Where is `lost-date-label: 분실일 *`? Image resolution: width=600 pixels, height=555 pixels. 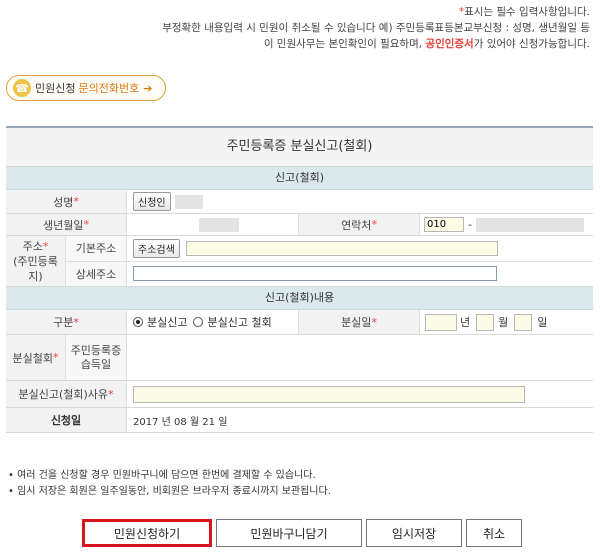 lost-date-label: 분실일 * is located at coordinates (359, 322).